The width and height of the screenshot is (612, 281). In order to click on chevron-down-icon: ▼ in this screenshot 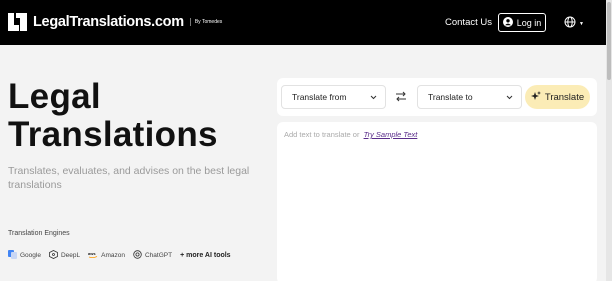, I will do `click(581, 24)`.